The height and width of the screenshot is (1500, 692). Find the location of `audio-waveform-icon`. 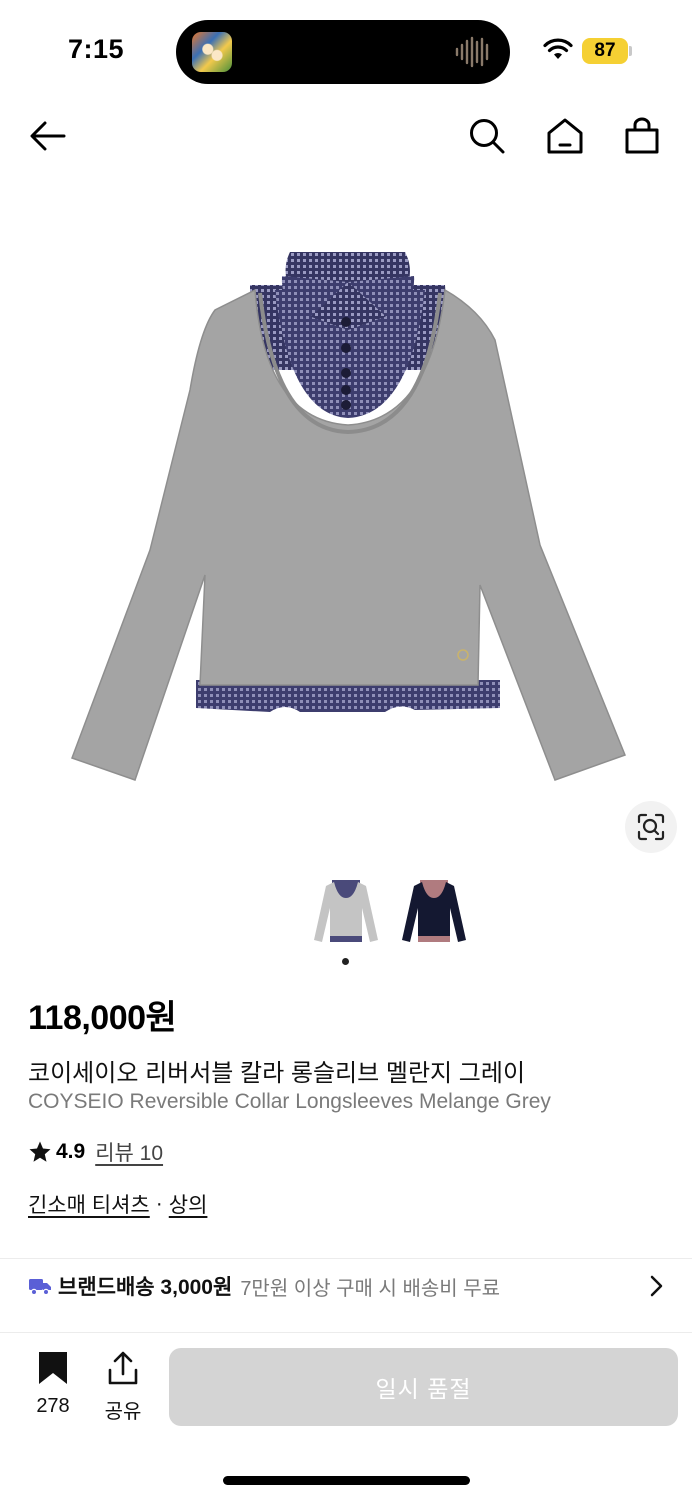

audio-waveform-icon is located at coordinates (472, 52).